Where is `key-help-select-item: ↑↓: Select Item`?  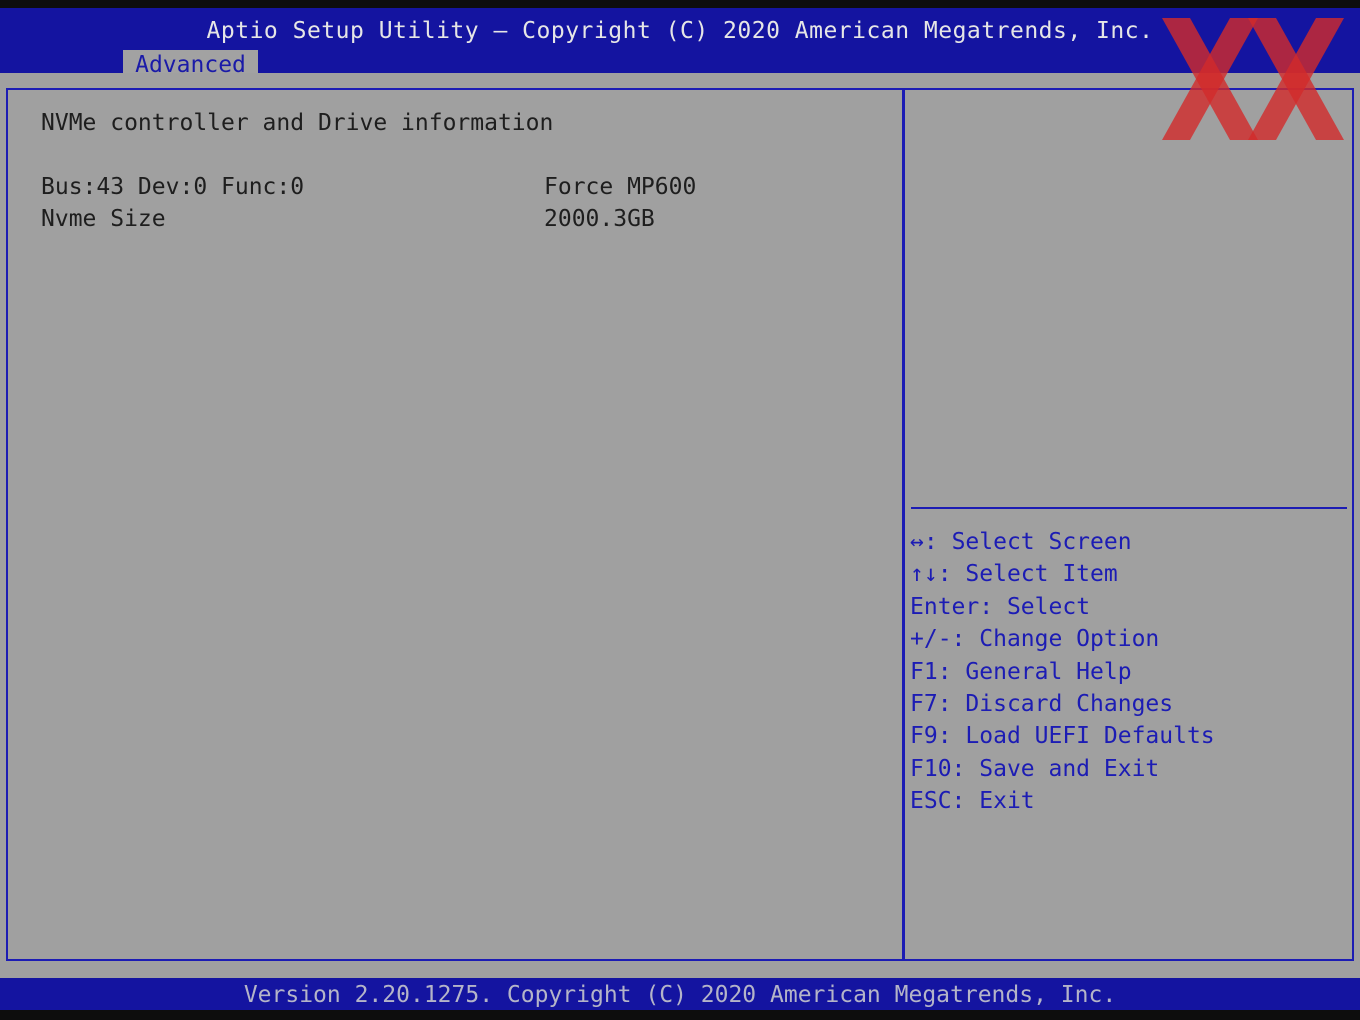
key-help-select-item: ↑↓: Select Item is located at coordinates (1062, 574).